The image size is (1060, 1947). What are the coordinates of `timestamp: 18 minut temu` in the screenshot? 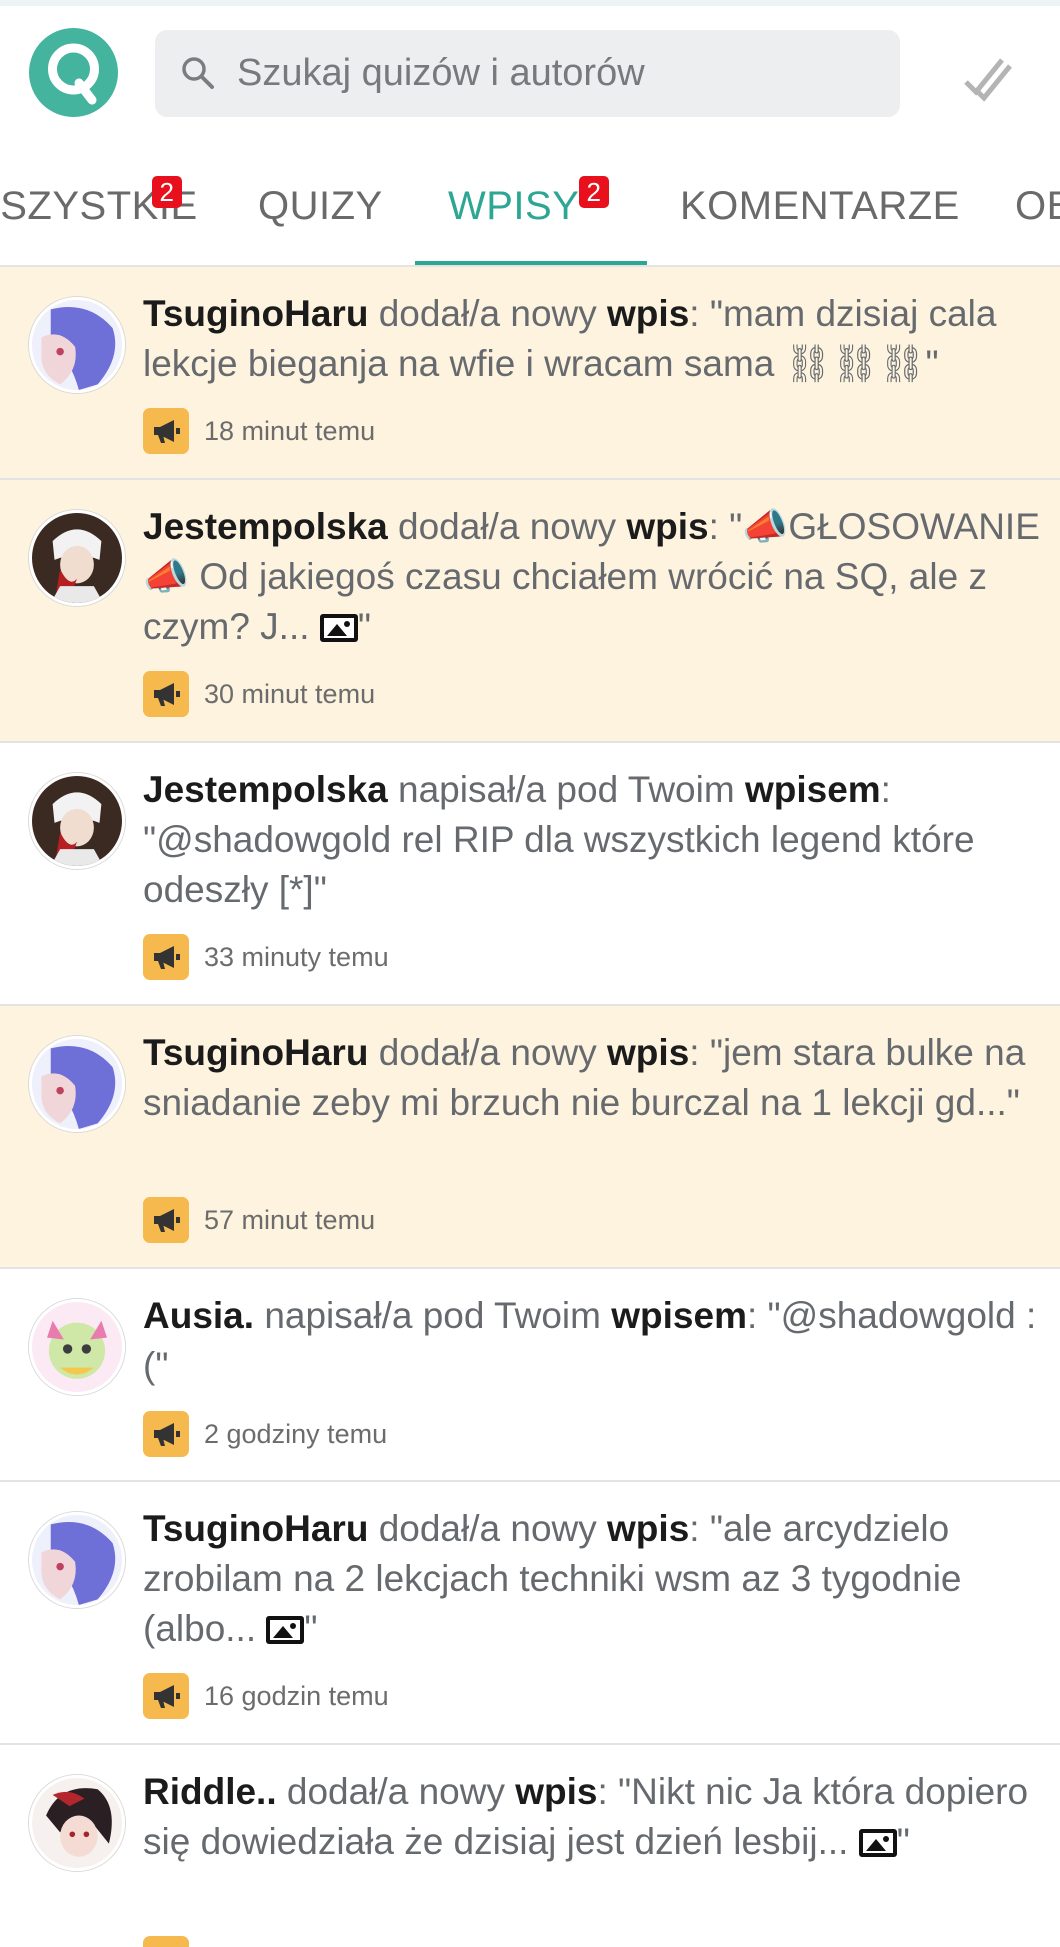 It's located at (290, 430).